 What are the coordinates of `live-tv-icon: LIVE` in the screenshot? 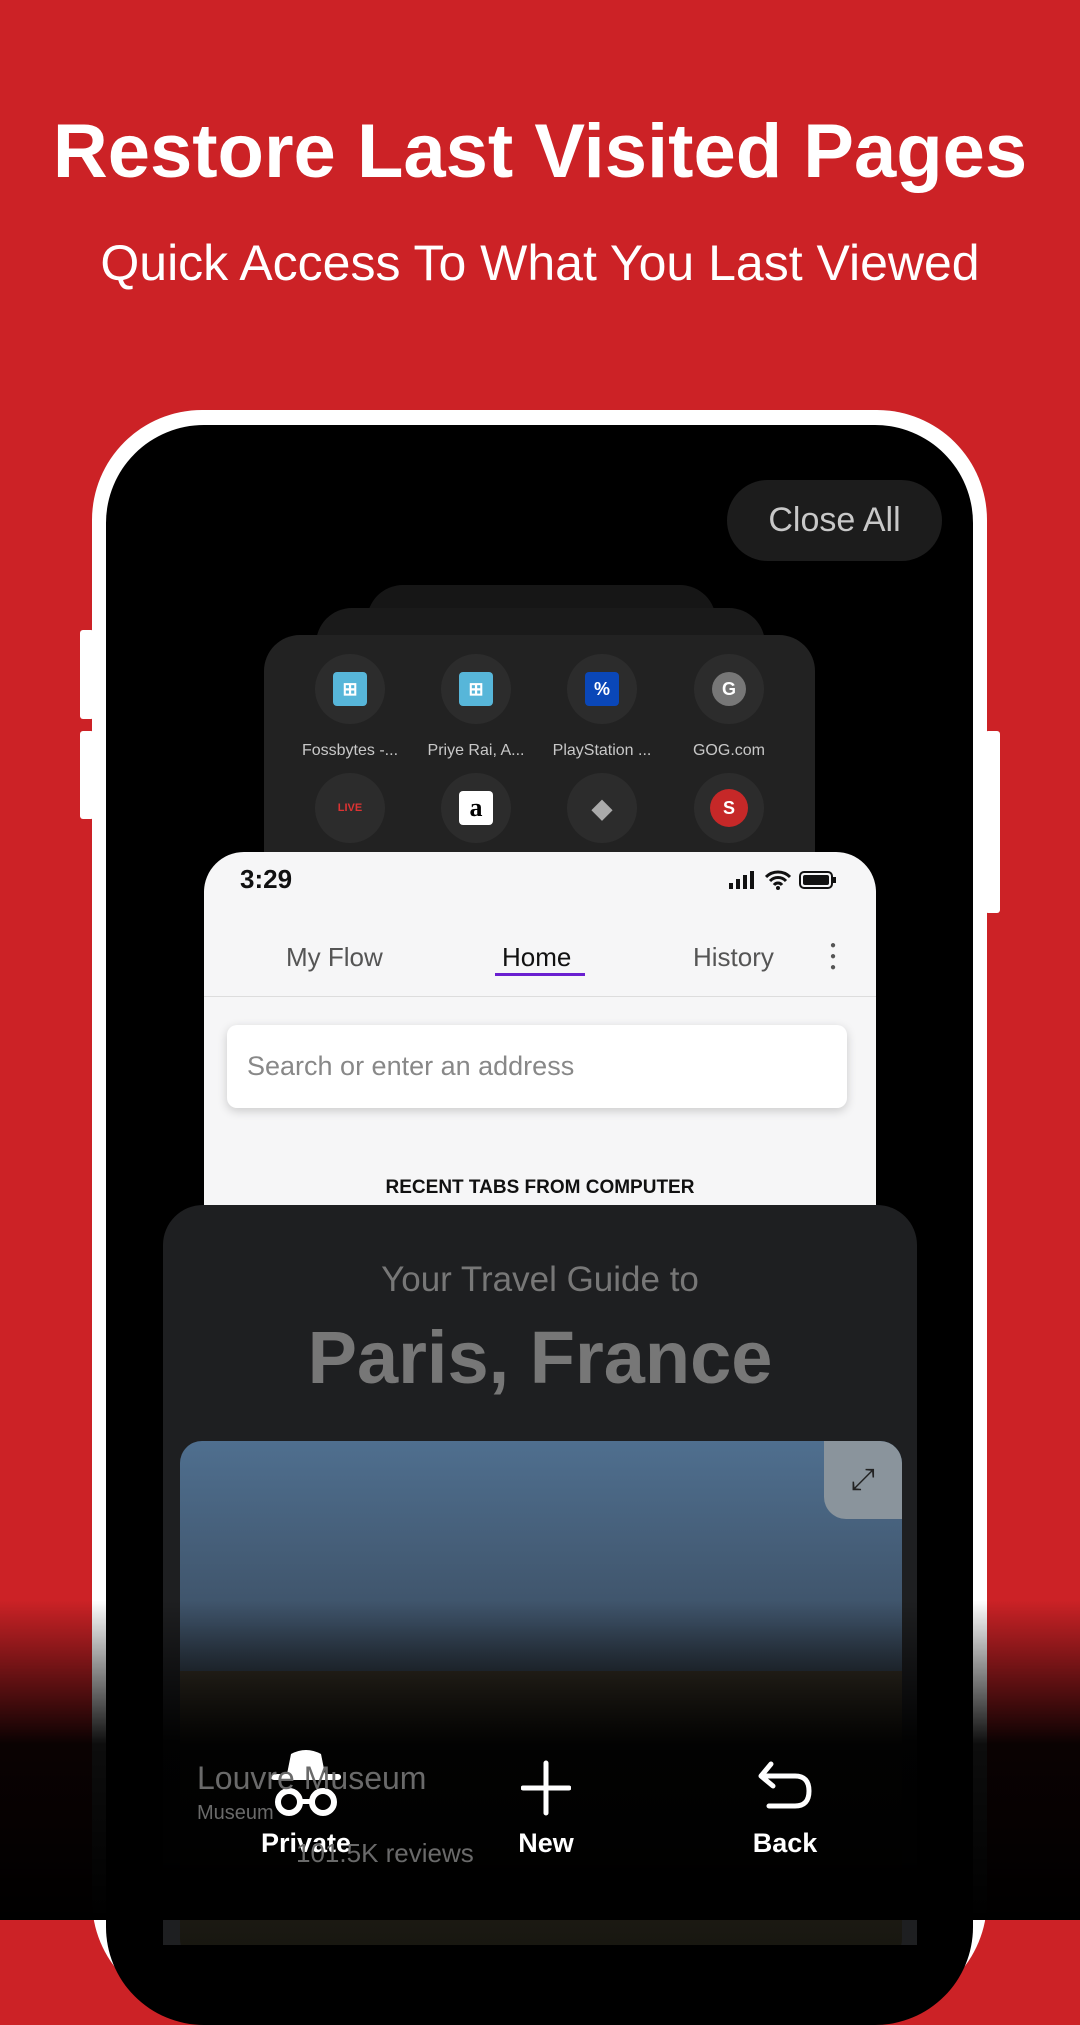 It's located at (350, 808).